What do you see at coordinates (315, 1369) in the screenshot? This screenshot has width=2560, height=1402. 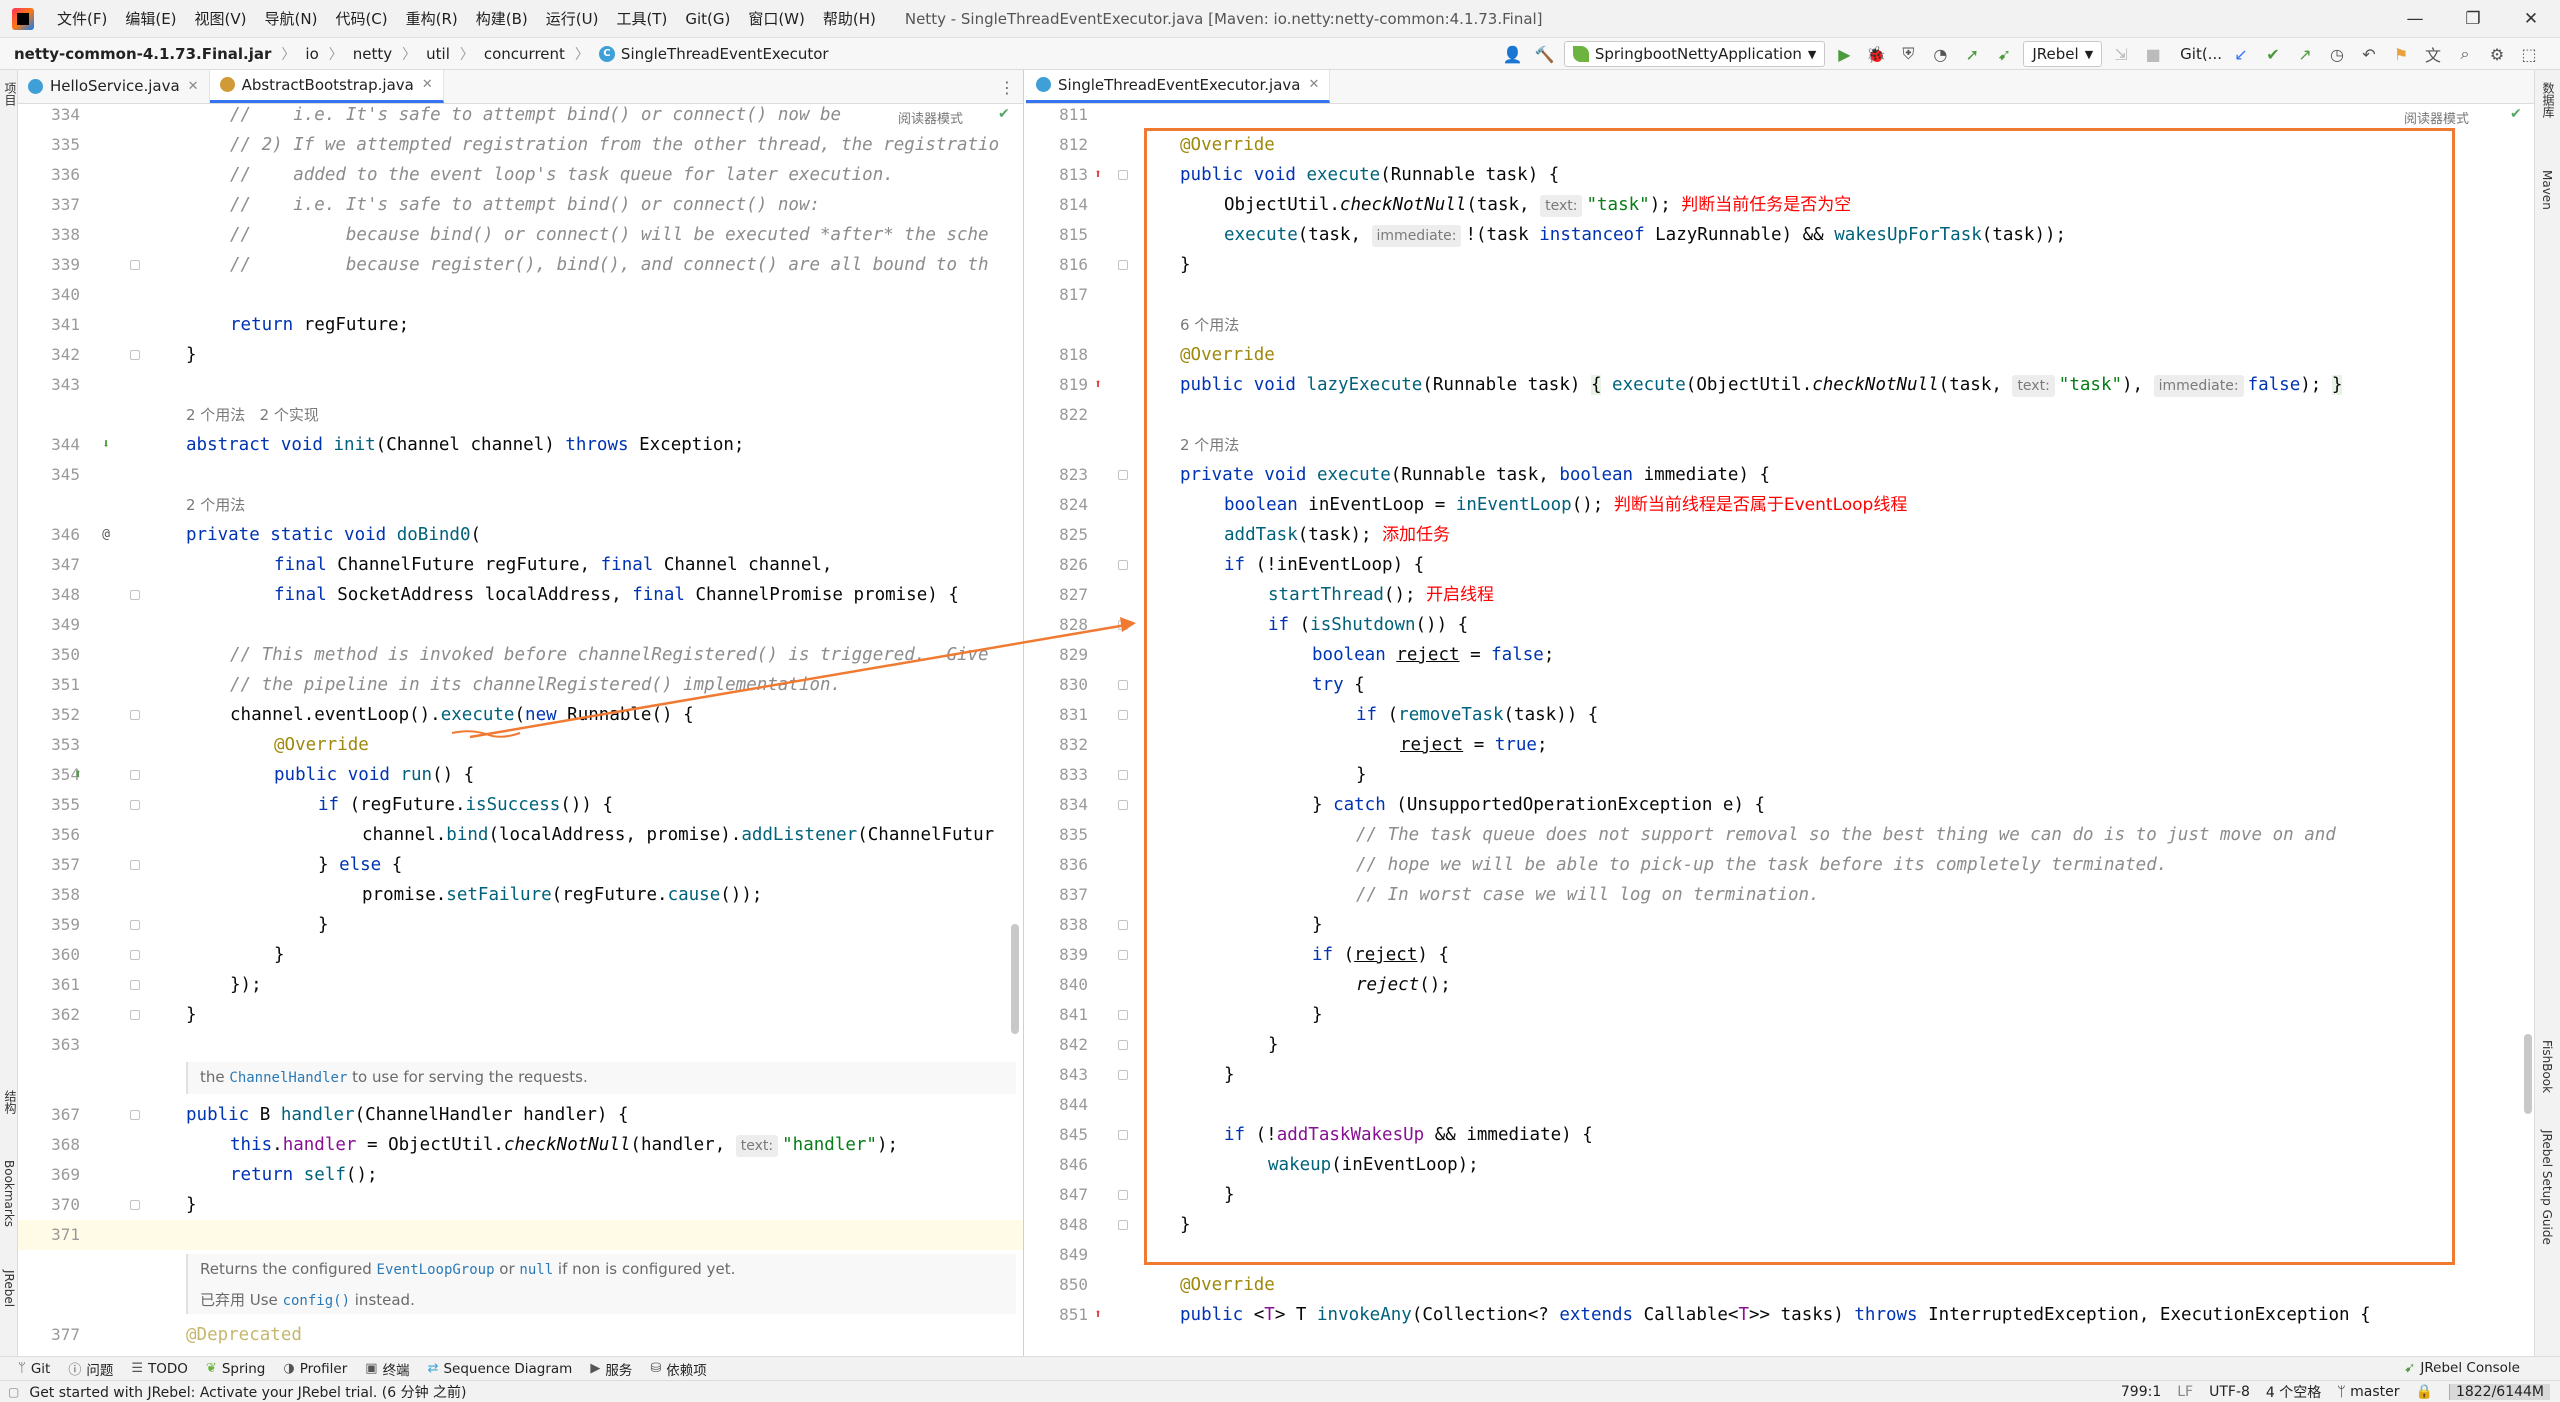 I see `tool-profiler: ◑ Profiler` at bounding box center [315, 1369].